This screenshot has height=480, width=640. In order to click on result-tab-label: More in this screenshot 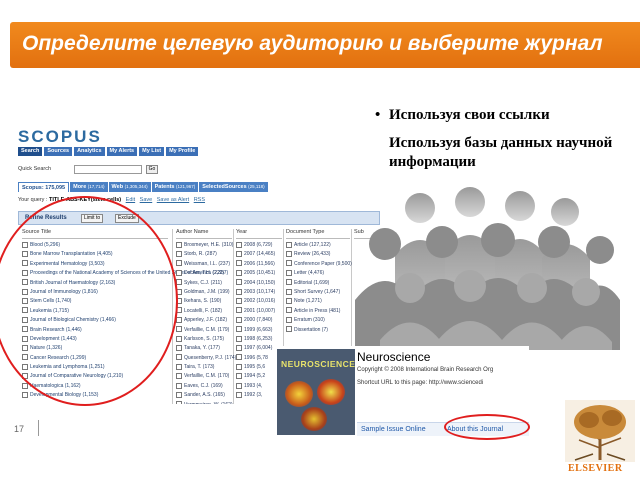, I will do `click(80, 187)`.